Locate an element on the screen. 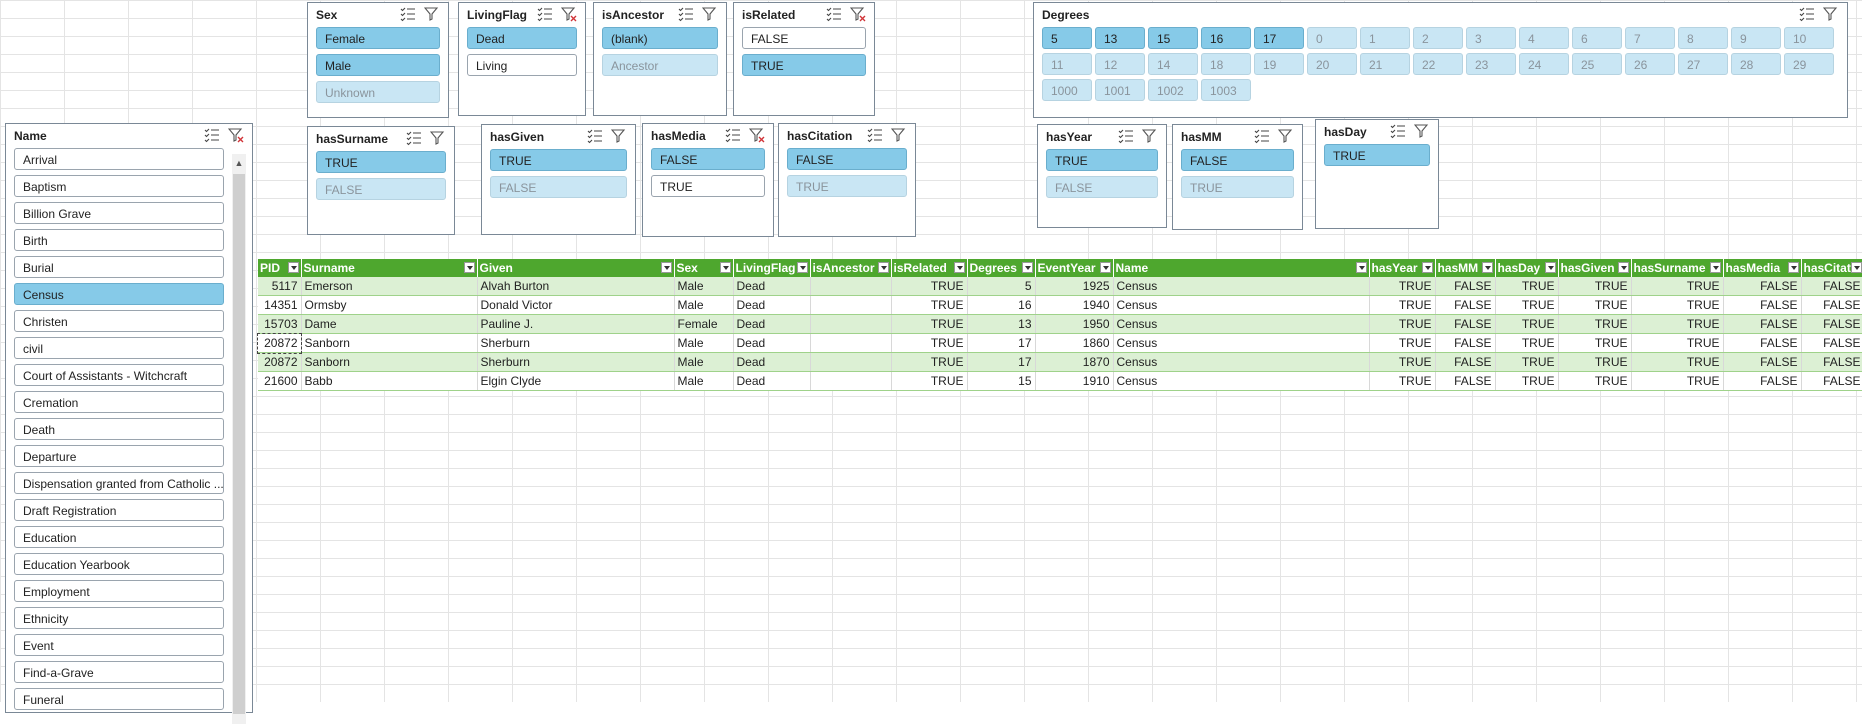 The width and height of the screenshot is (1862, 724). slicer-item-hassurname: TRUE is located at coordinates (381, 162).